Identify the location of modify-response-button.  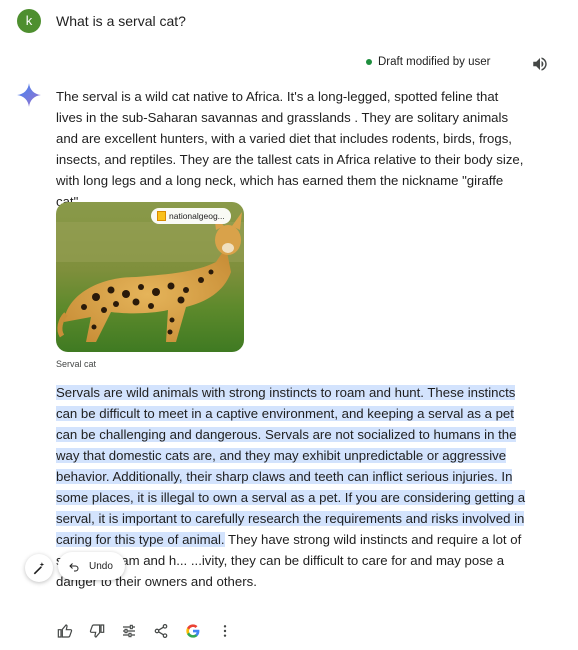
(129, 631).